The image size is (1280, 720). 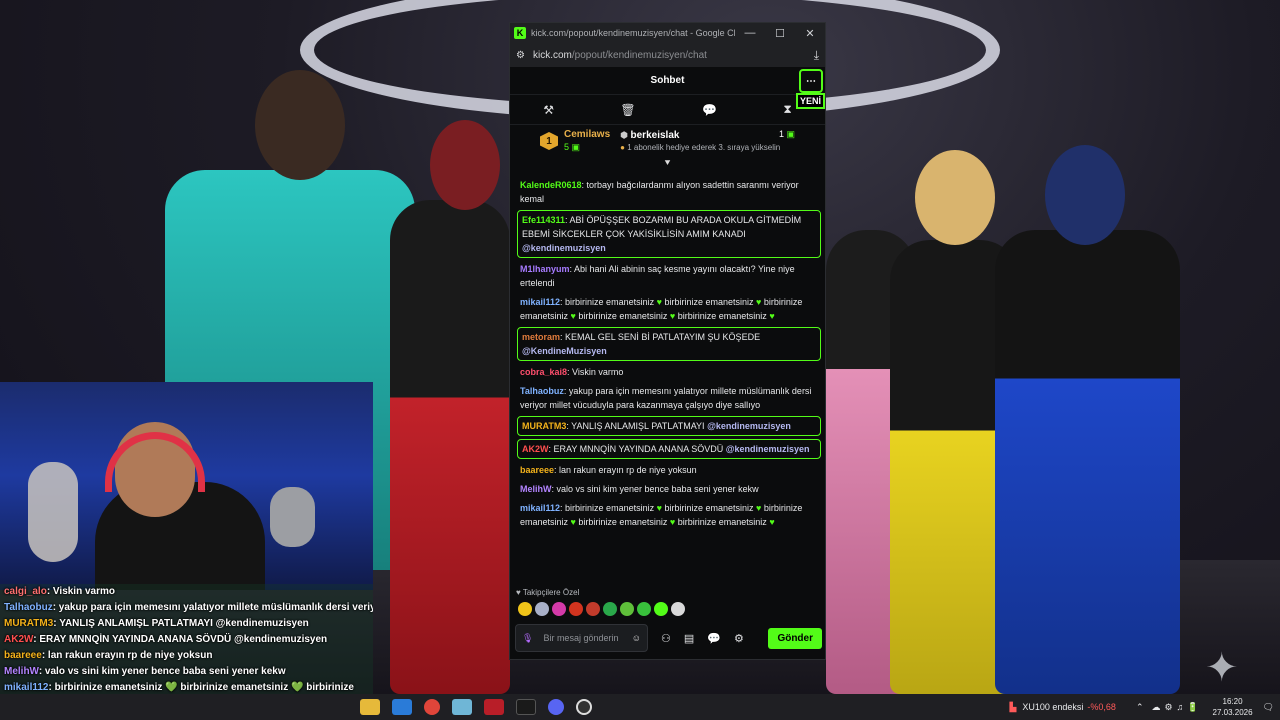 I want to click on chat-username: MURATM3, so click(x=544, y=426).